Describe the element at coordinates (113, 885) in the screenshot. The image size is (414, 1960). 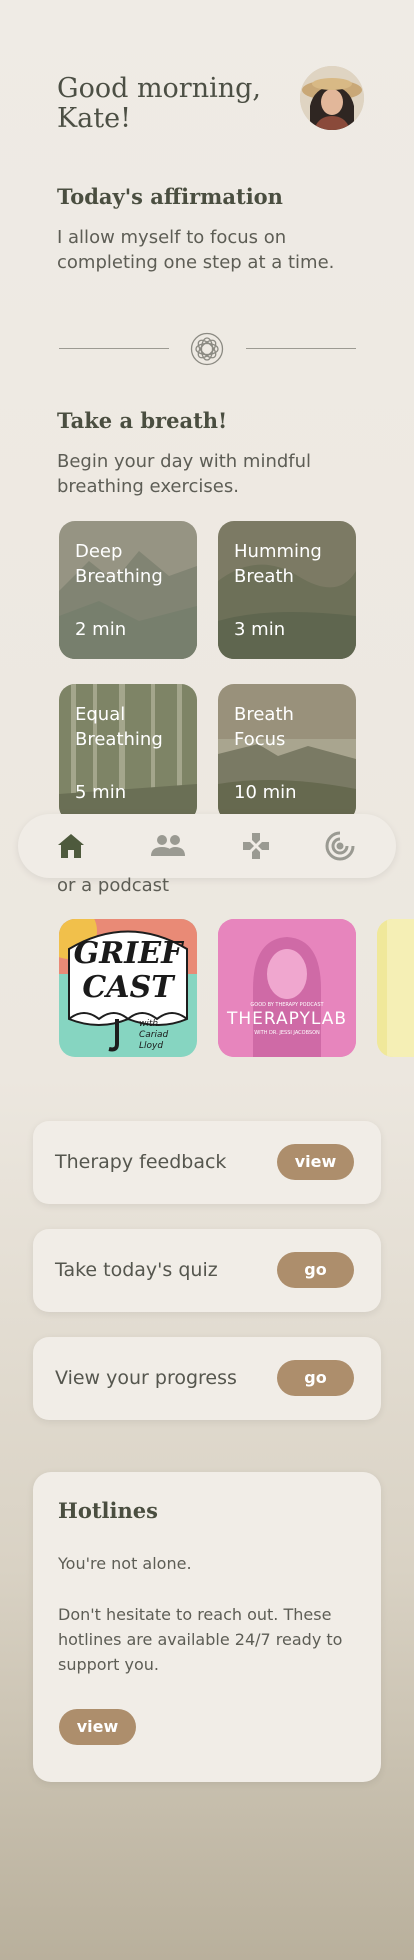
I see `podcast-label: or a podcast` at that location.